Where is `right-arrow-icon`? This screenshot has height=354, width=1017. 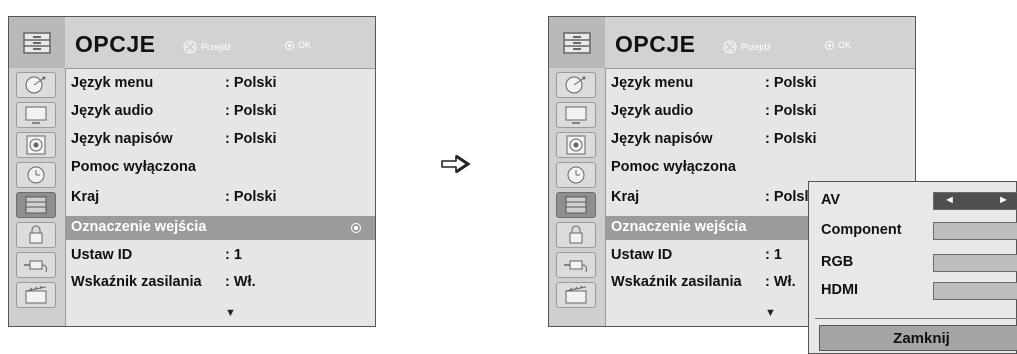 right-arrow-icon is located at coordinates (456, 164).